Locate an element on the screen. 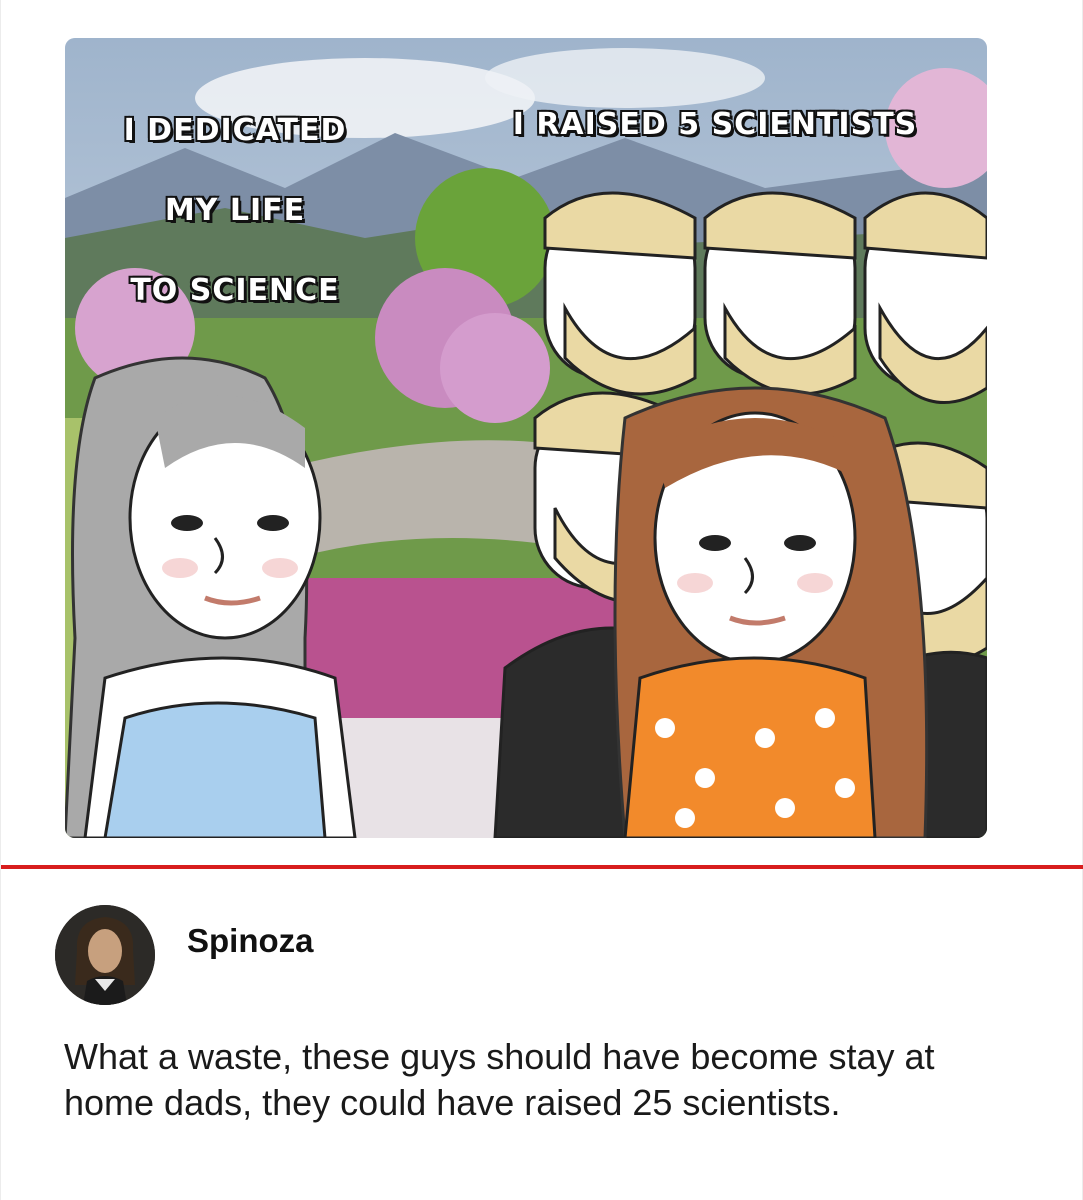 This screenshot has width=1083, height=1200. meme-caption-left-line-3: TO SCIENCE is located at coordinates (235, 290).